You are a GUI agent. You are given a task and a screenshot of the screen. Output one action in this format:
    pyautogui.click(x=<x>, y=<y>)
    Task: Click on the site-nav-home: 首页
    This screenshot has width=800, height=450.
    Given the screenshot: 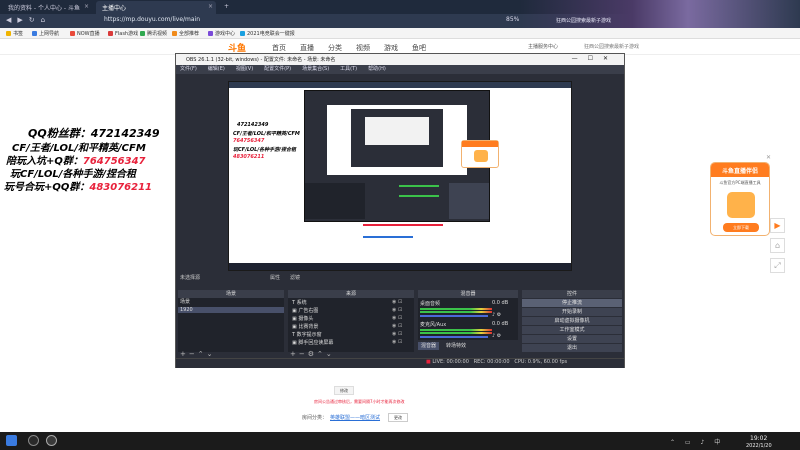 What is the action you would take?
    pyautogui.click(x=279, y=48)
    